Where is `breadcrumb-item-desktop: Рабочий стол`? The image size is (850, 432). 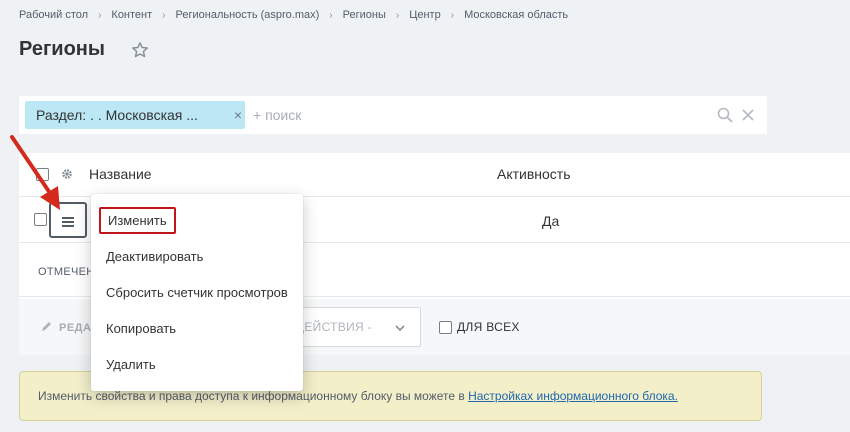
breadcrumb-item-desktop: Рабочий стол is located at coordinates (53, 15).